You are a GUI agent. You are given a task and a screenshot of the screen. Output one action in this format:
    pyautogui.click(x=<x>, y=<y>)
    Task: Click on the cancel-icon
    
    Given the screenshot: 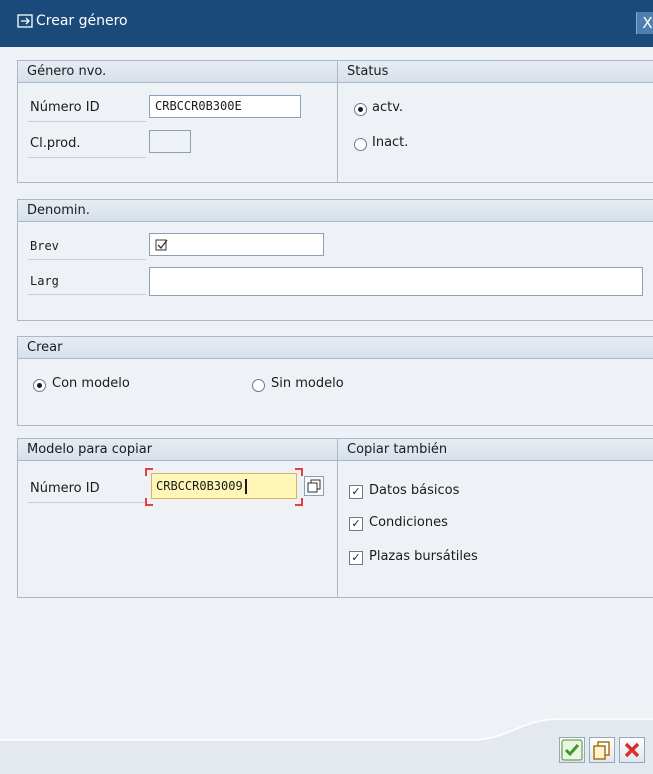 What is the action you would take?
    pyautogui.click(x=632, y=750)
    